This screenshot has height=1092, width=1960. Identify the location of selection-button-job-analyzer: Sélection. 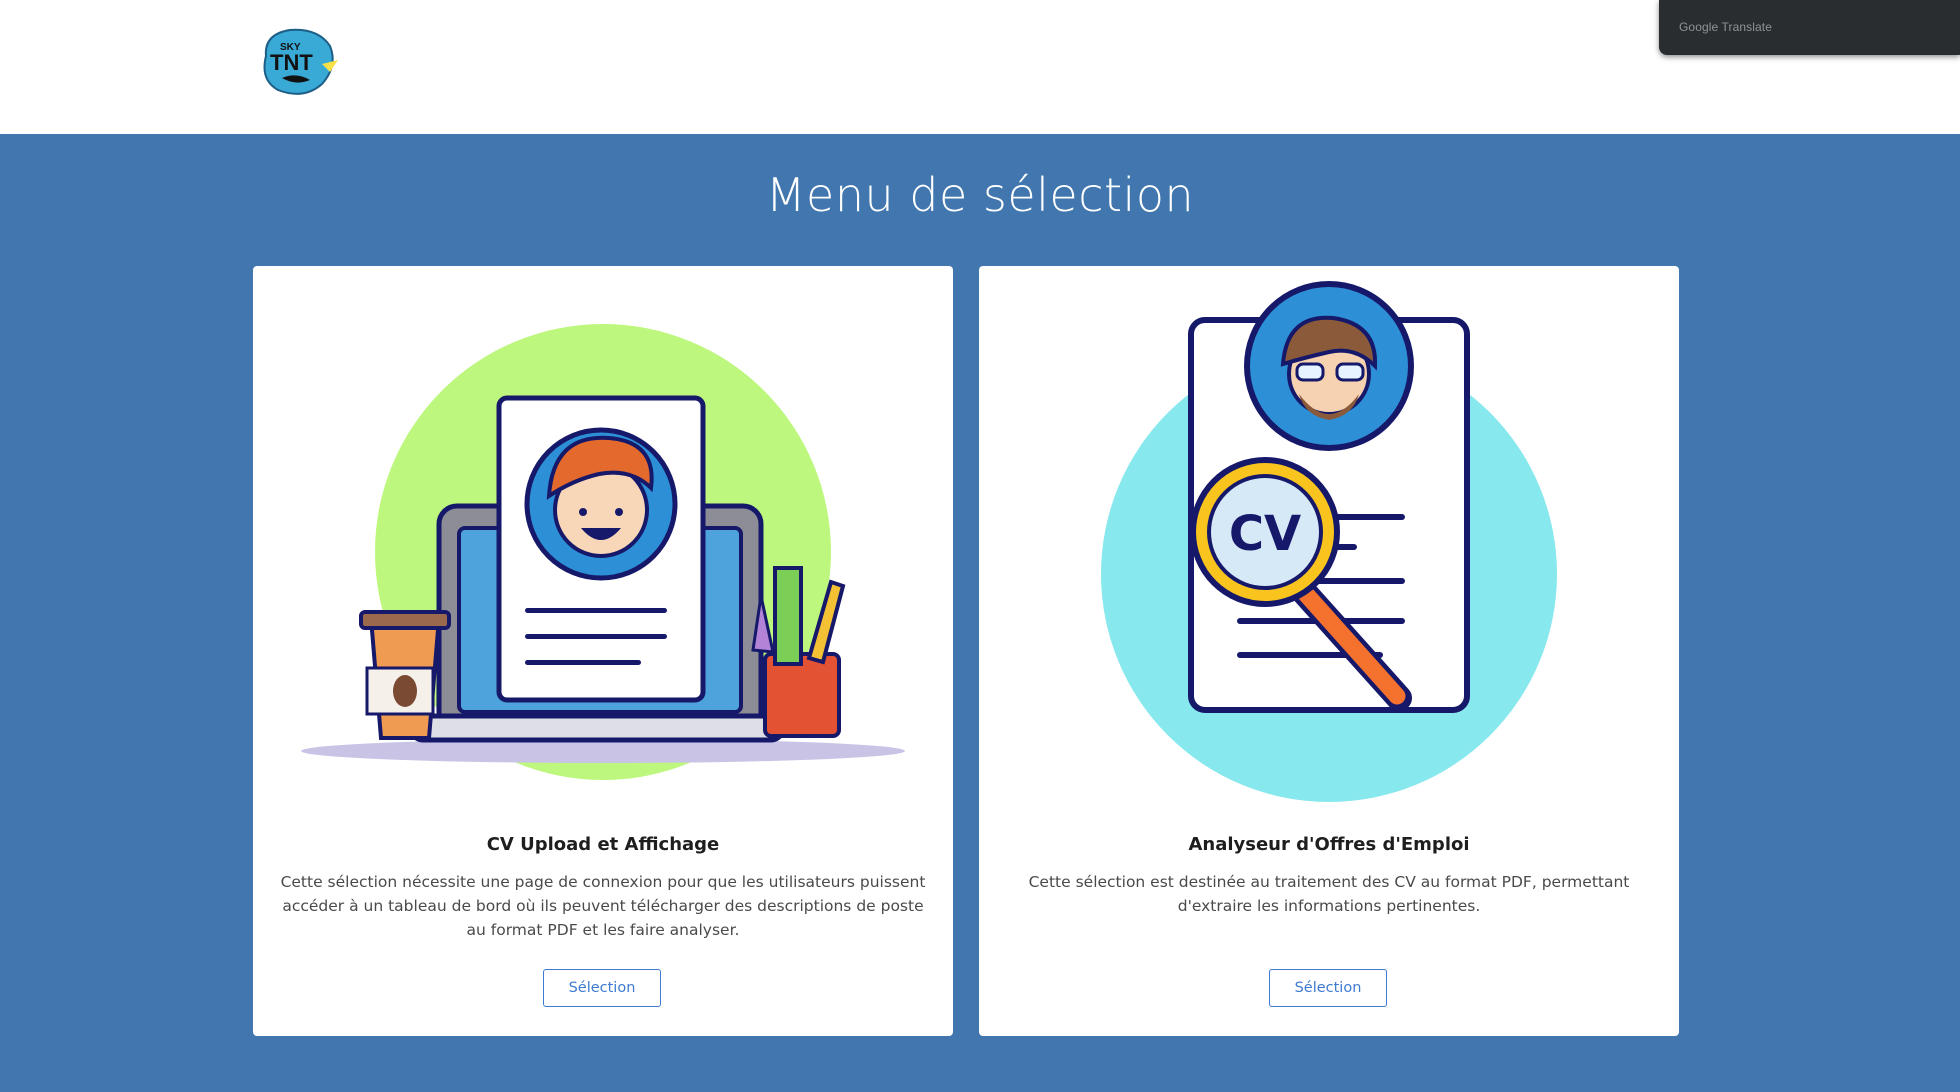
(1328, 988).